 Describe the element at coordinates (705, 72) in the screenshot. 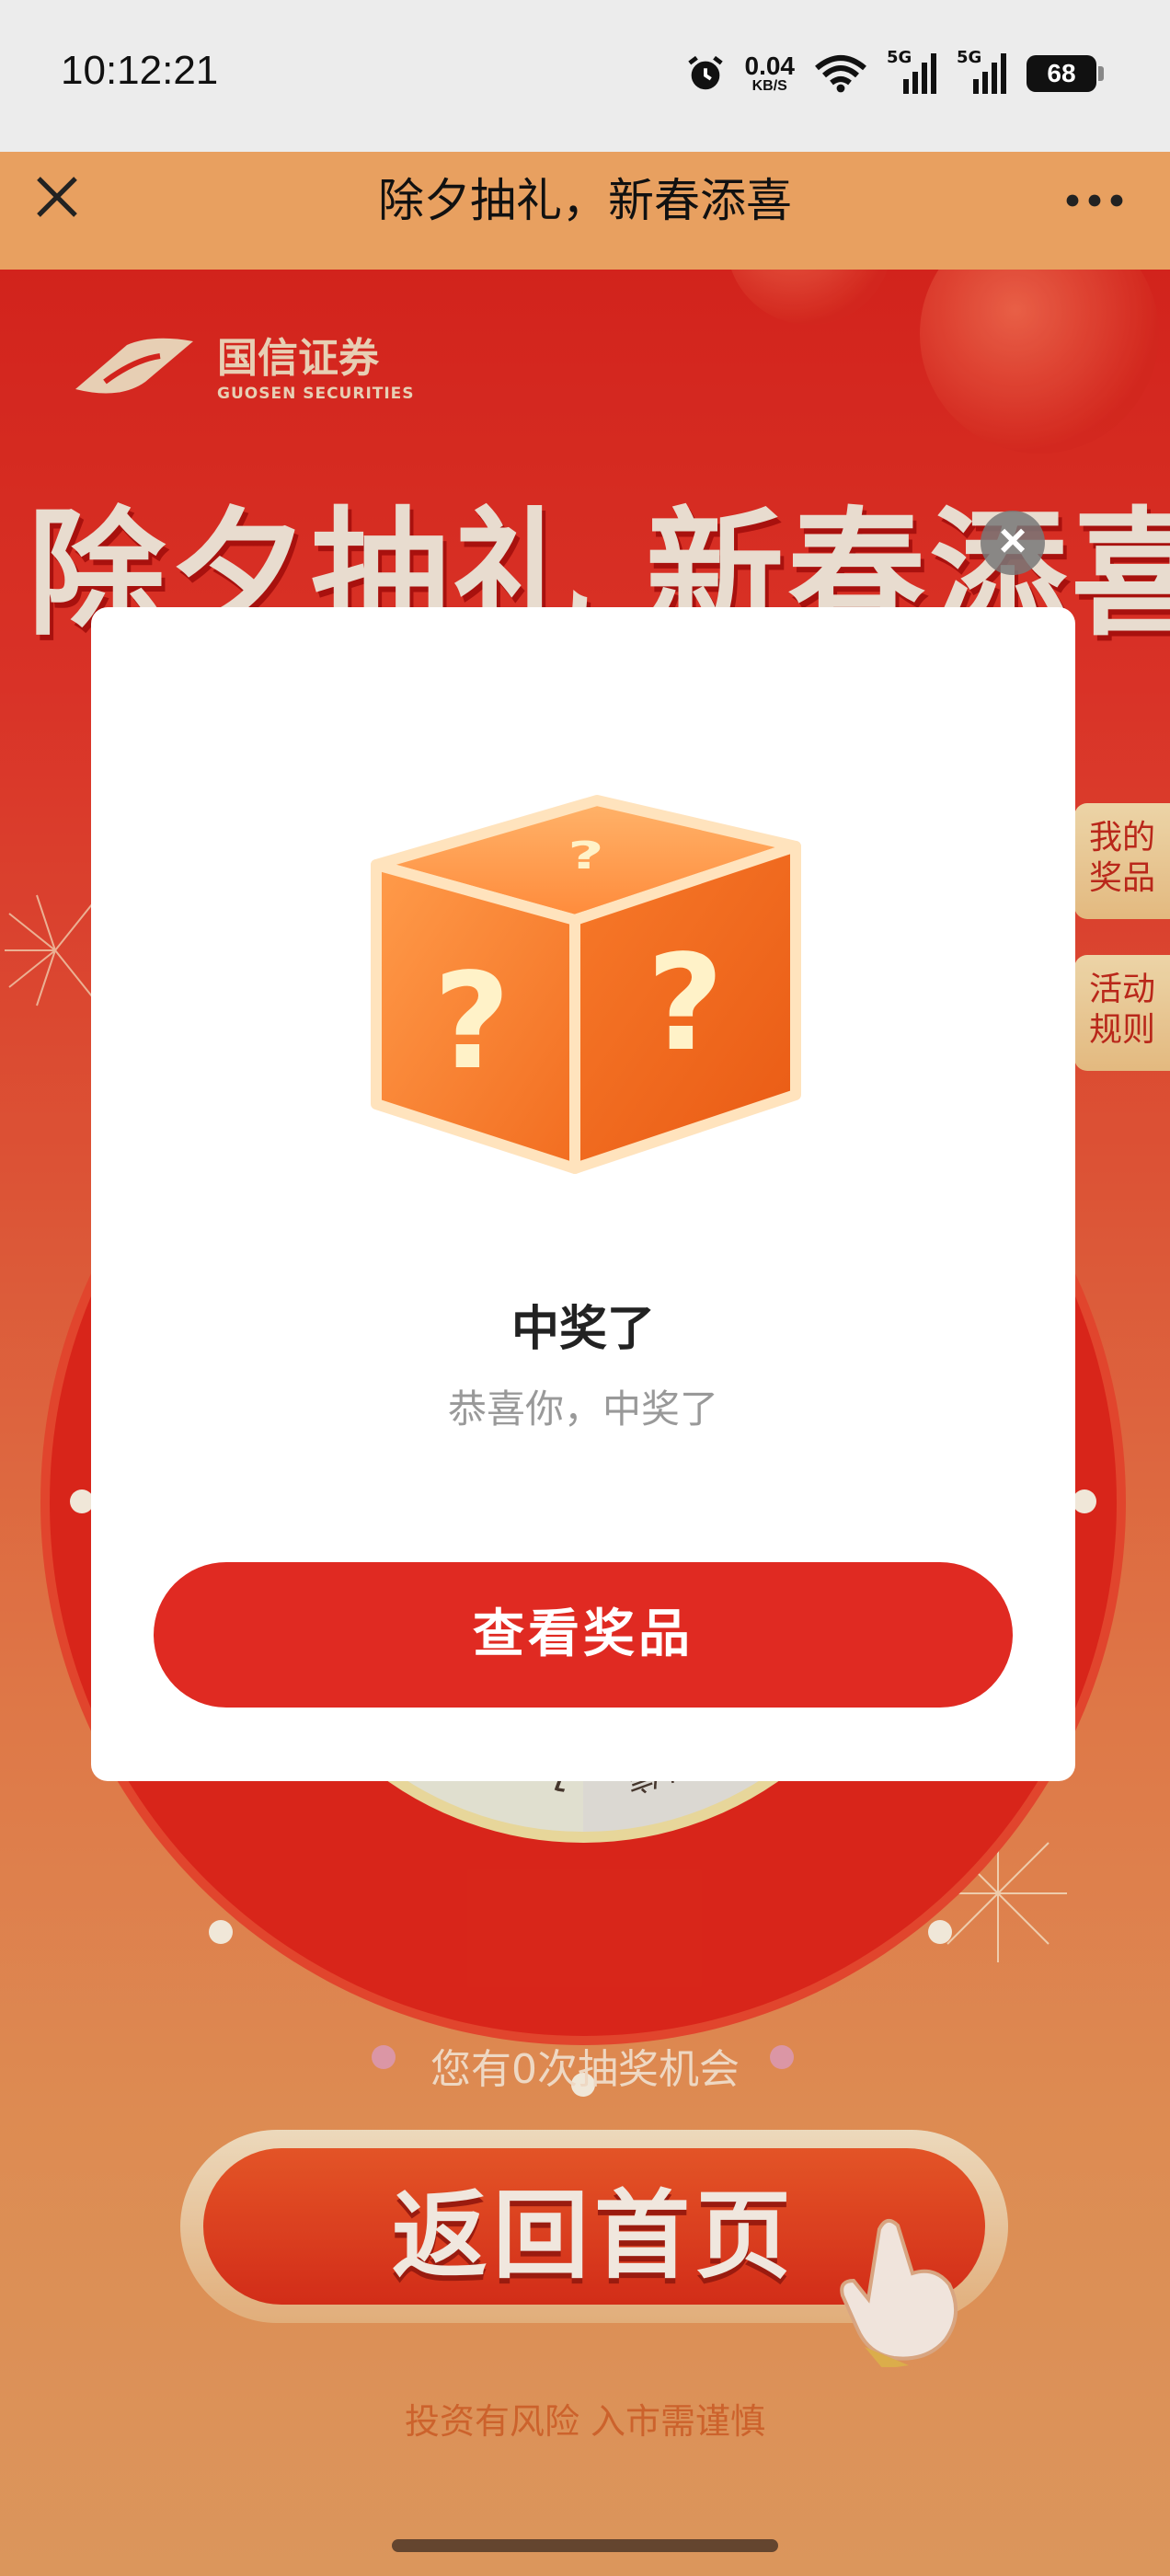

I see `alarm-icon` at that location.